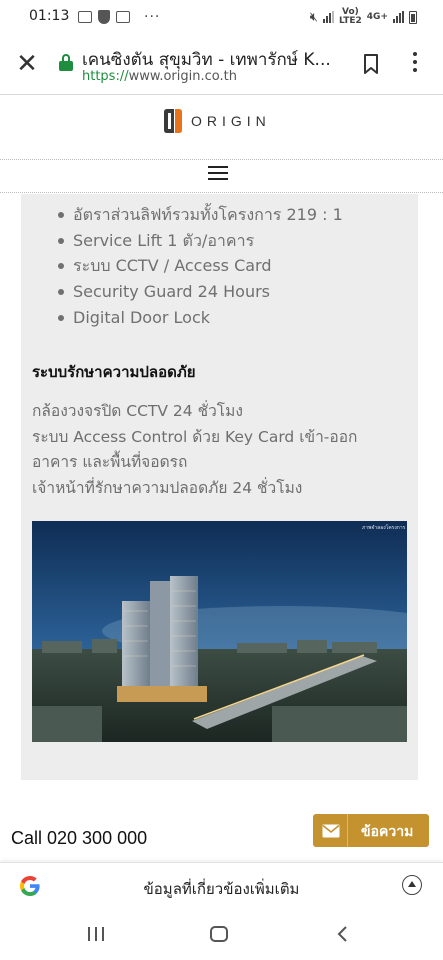 The height and width of the screenshot is (960, 443). Describe the element at coordinates (137, 411) in the screenshot. I see `security-line: กล้องวงจรปิด CCTV 24 ชั่วโมง` at that location.